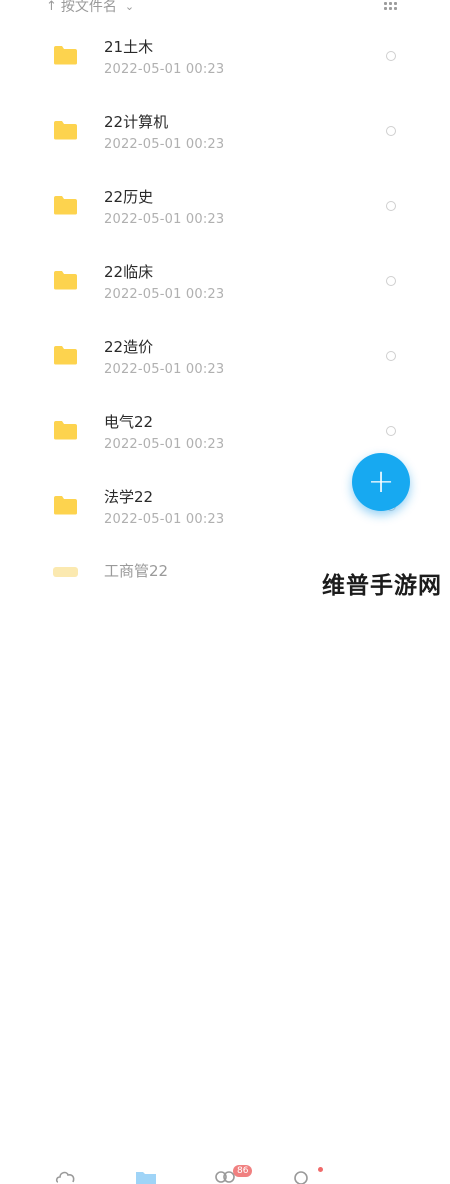 The height and width of the screenshot is (1184, 450). I want to click on planet-icon, so click(301, 1176).